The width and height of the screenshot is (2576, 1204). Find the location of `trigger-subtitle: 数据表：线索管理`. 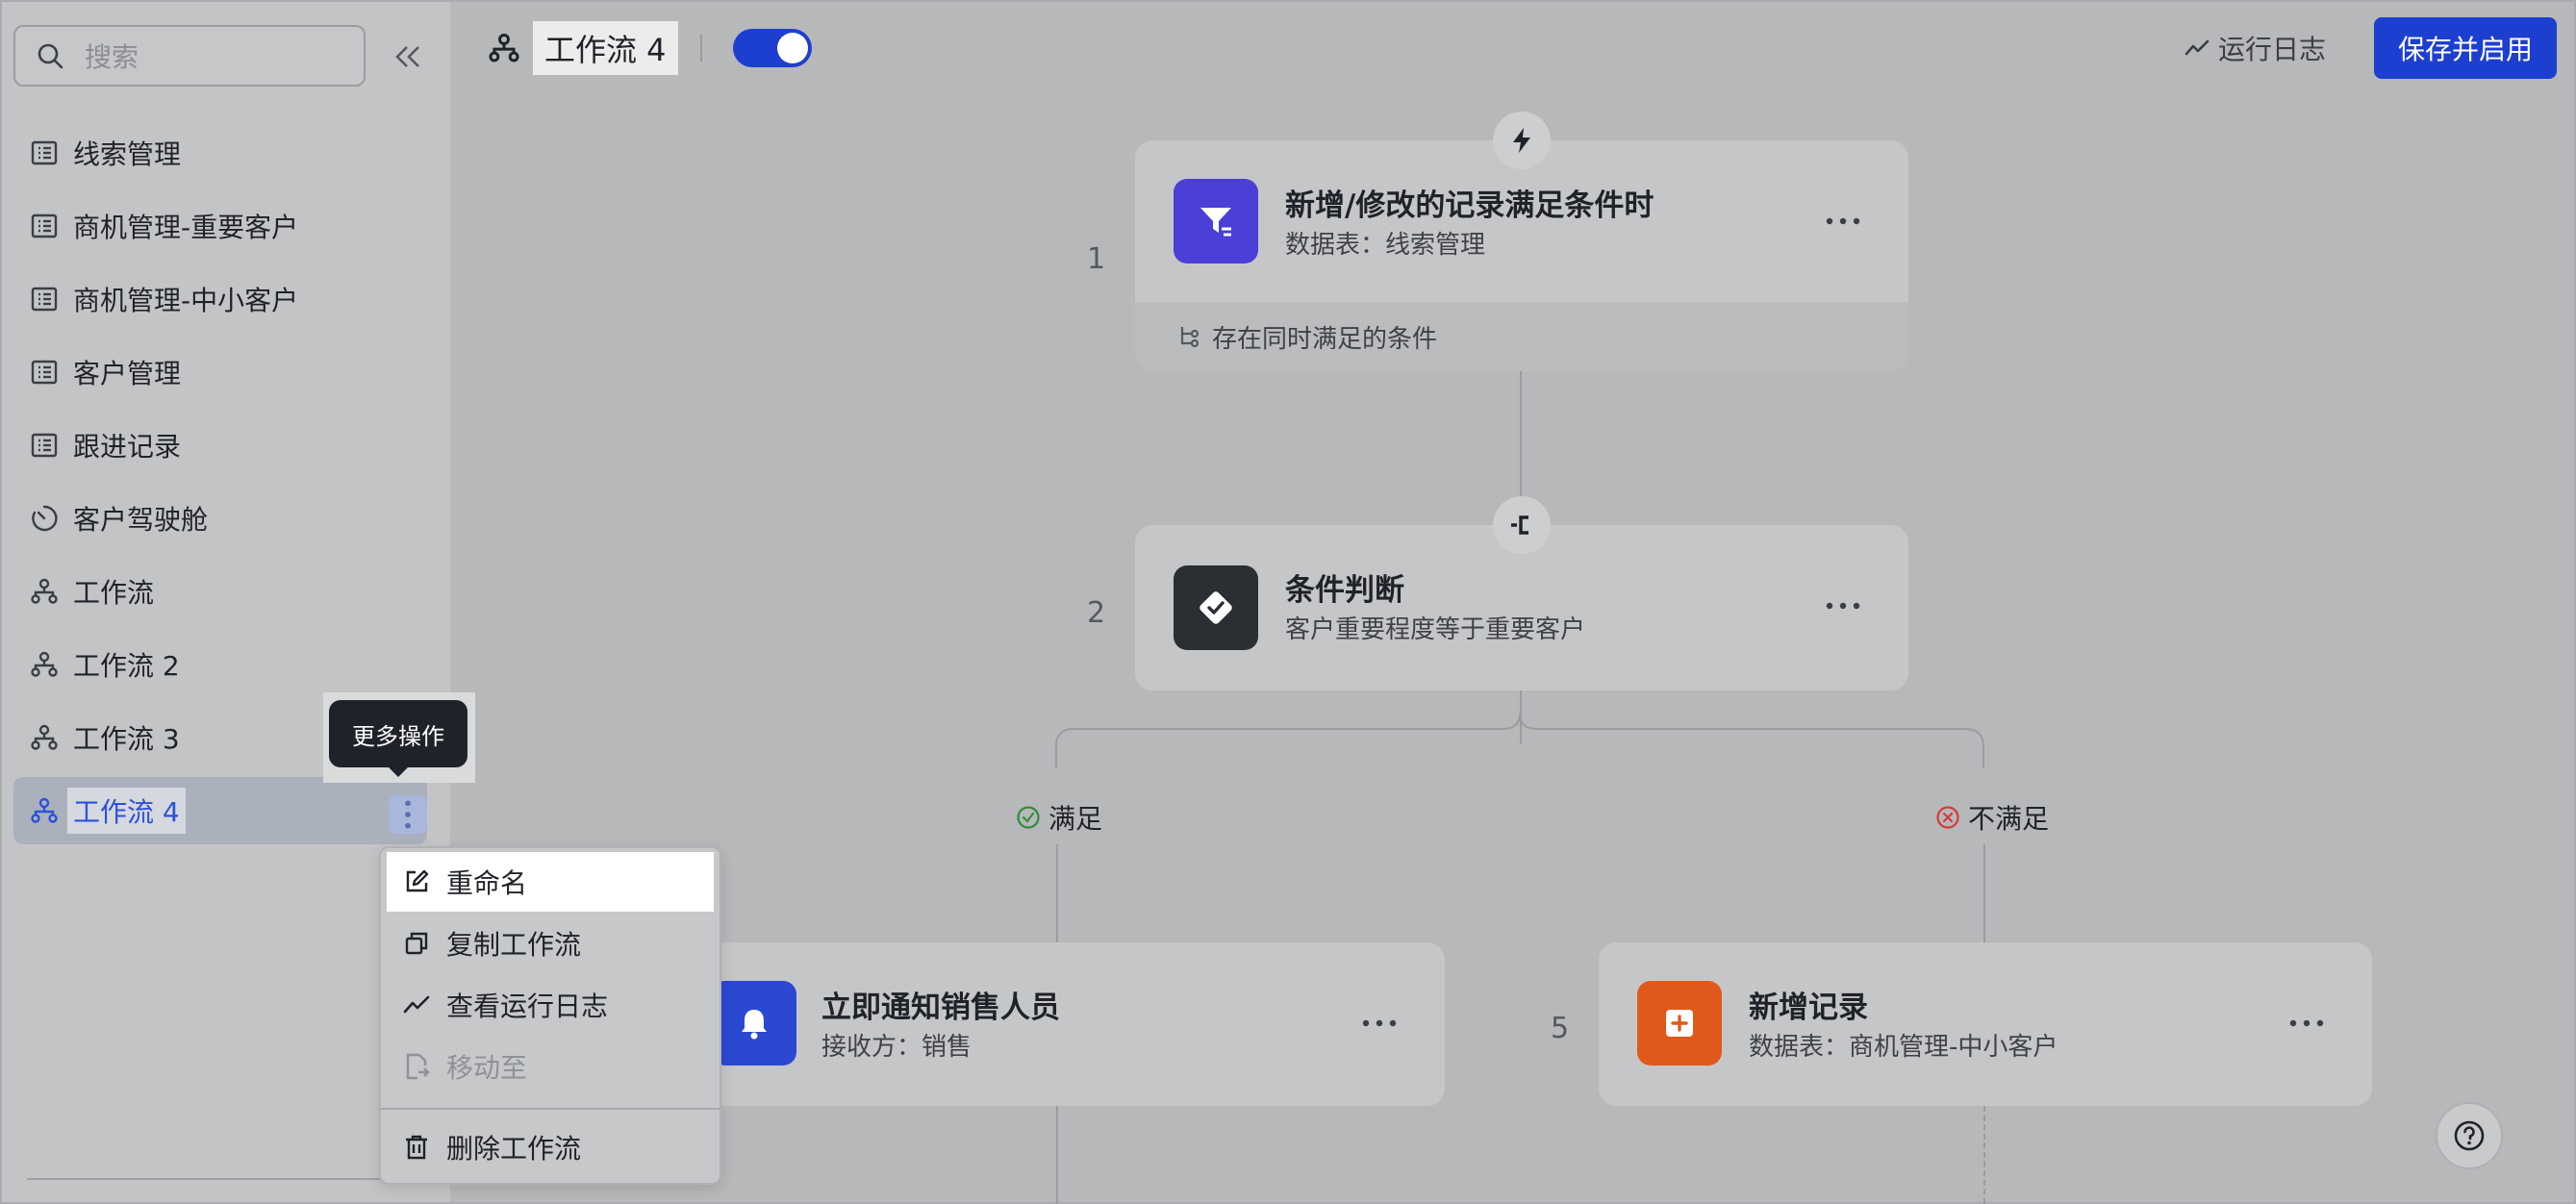

trigger-subtitle: 数据表：线索管理 is located at coordinates (1386, 245).